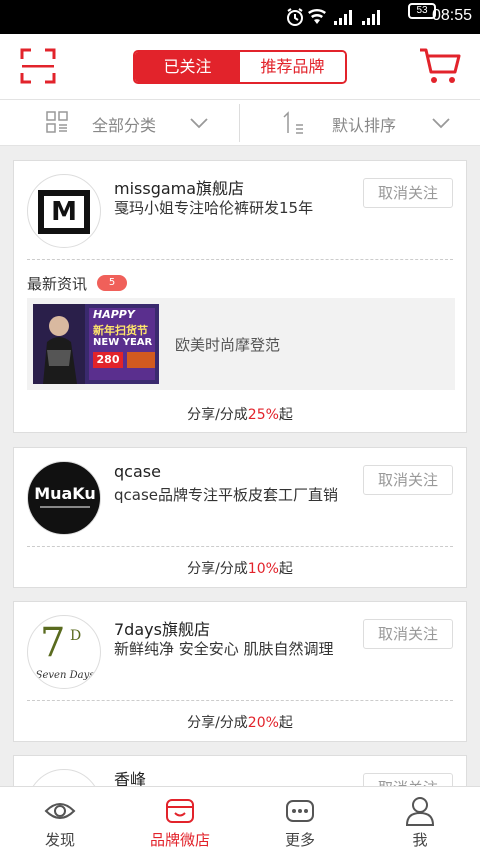 The image size is (480, 854). What do you see at coordinates (240, 770) in the screenshot?
I see `brand-card: 香峰 取消关注` at bounding box center [240, 770].